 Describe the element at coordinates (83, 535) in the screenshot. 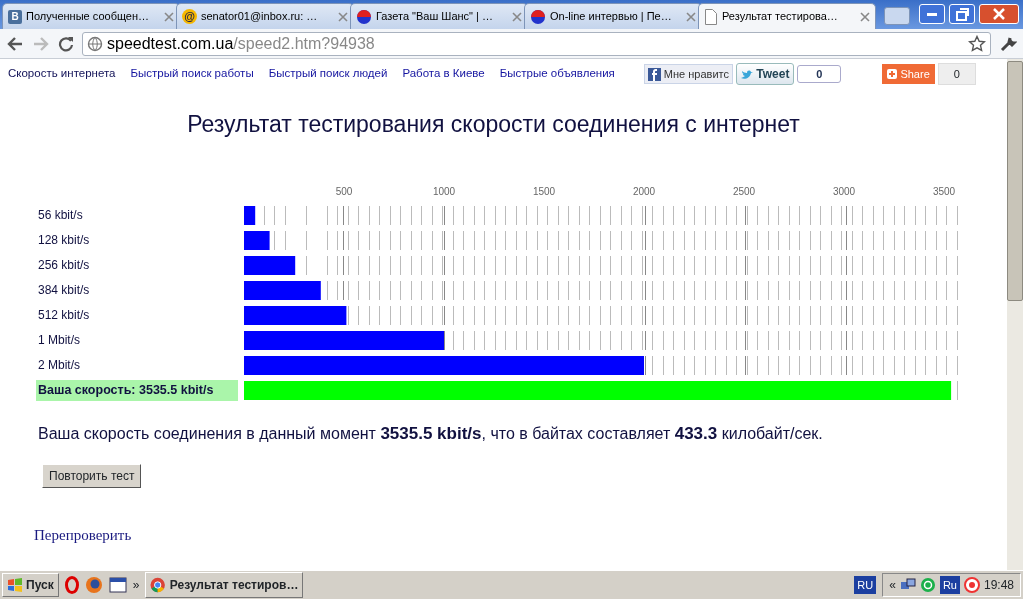

I see `recheck-link: Перепроверить` at that location.